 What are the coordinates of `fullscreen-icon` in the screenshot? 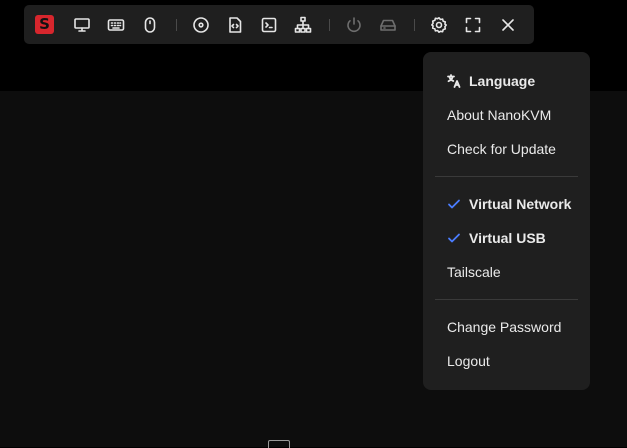 It's located at (473, 25).